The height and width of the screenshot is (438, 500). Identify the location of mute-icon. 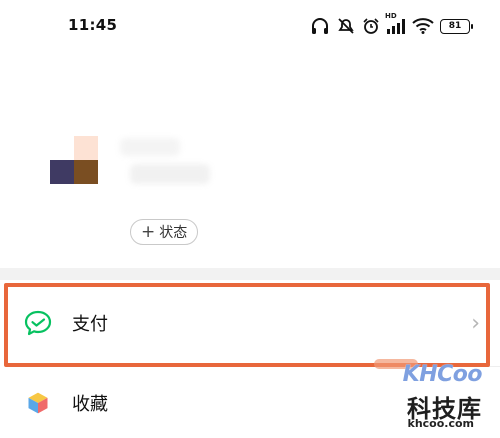
(346, 26).